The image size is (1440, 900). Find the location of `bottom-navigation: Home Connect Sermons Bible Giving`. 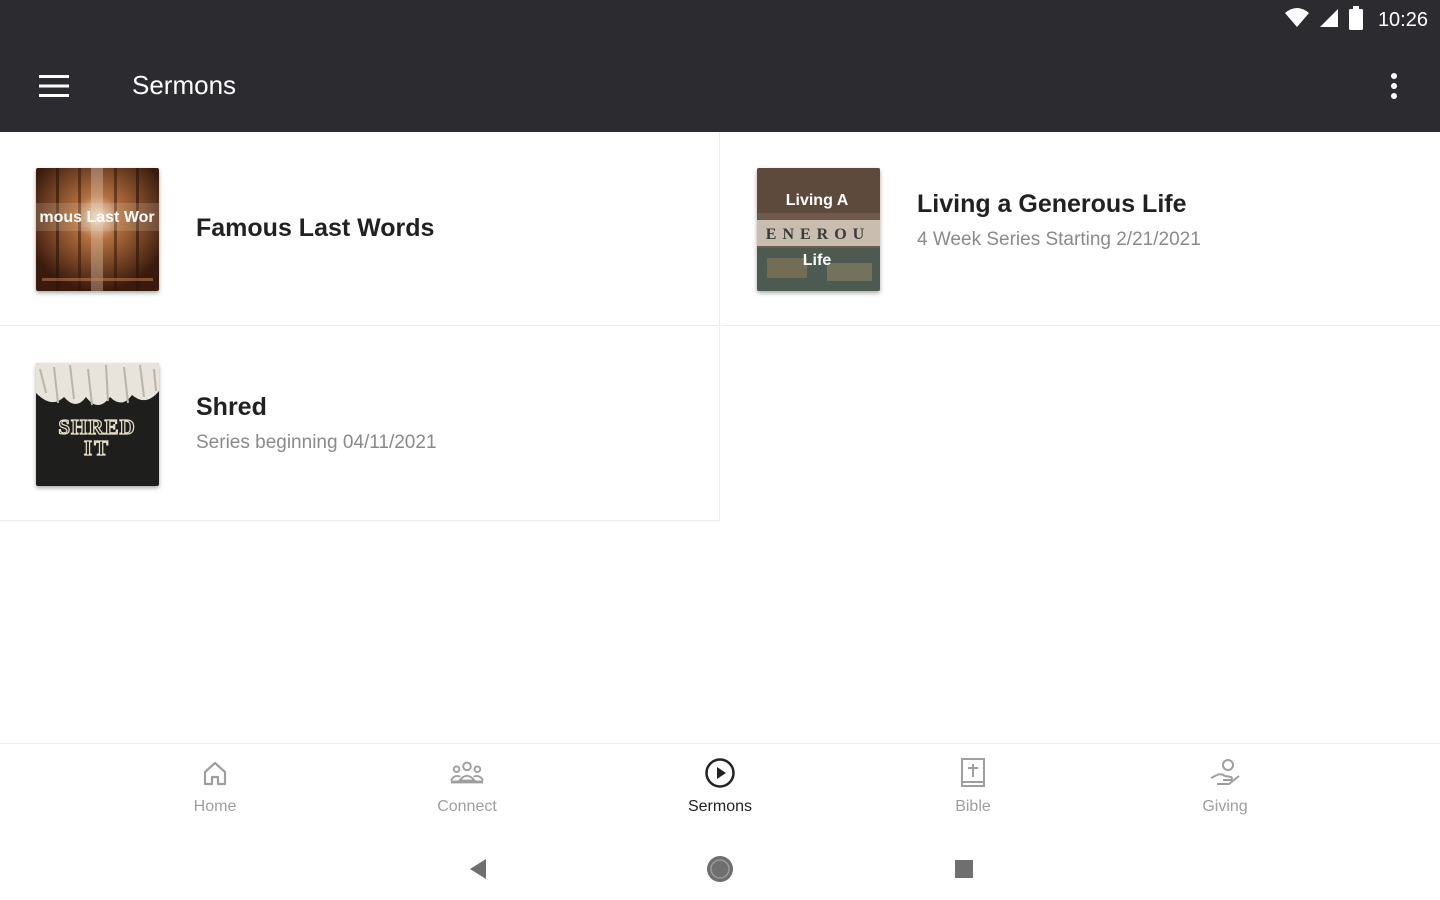

bottom-navigation: Home Connect Sermons Bible Giving is located at coordinates (720, 791).